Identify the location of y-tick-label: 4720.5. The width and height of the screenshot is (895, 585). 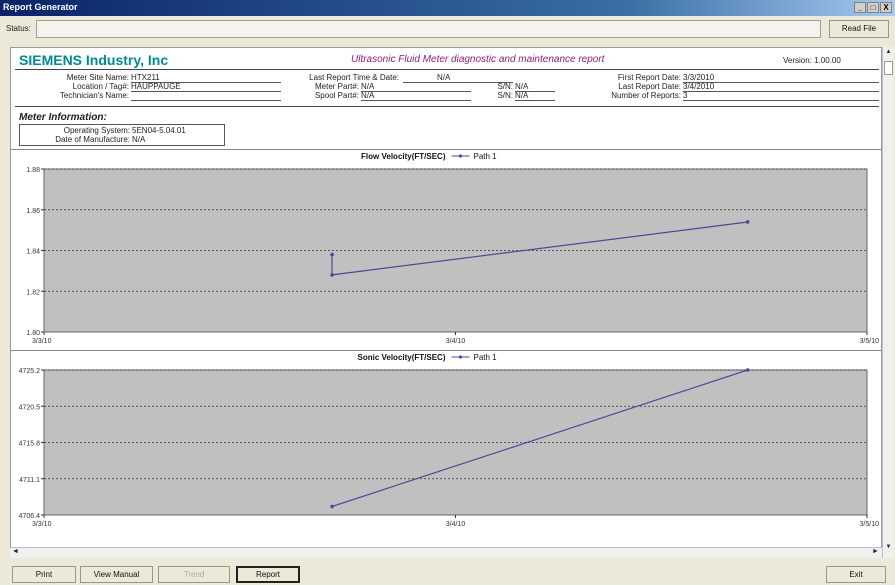
(30, 407).